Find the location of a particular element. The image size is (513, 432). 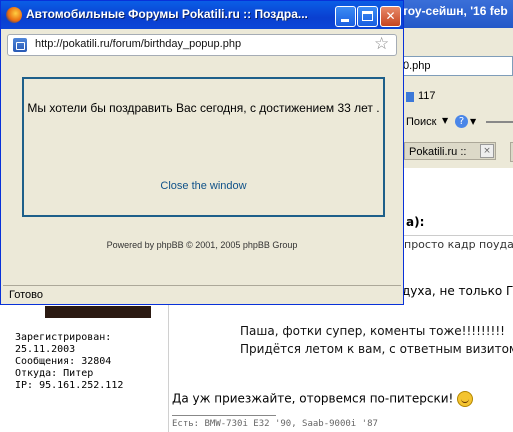

firefox-icon is located at coordinates (14, 15).